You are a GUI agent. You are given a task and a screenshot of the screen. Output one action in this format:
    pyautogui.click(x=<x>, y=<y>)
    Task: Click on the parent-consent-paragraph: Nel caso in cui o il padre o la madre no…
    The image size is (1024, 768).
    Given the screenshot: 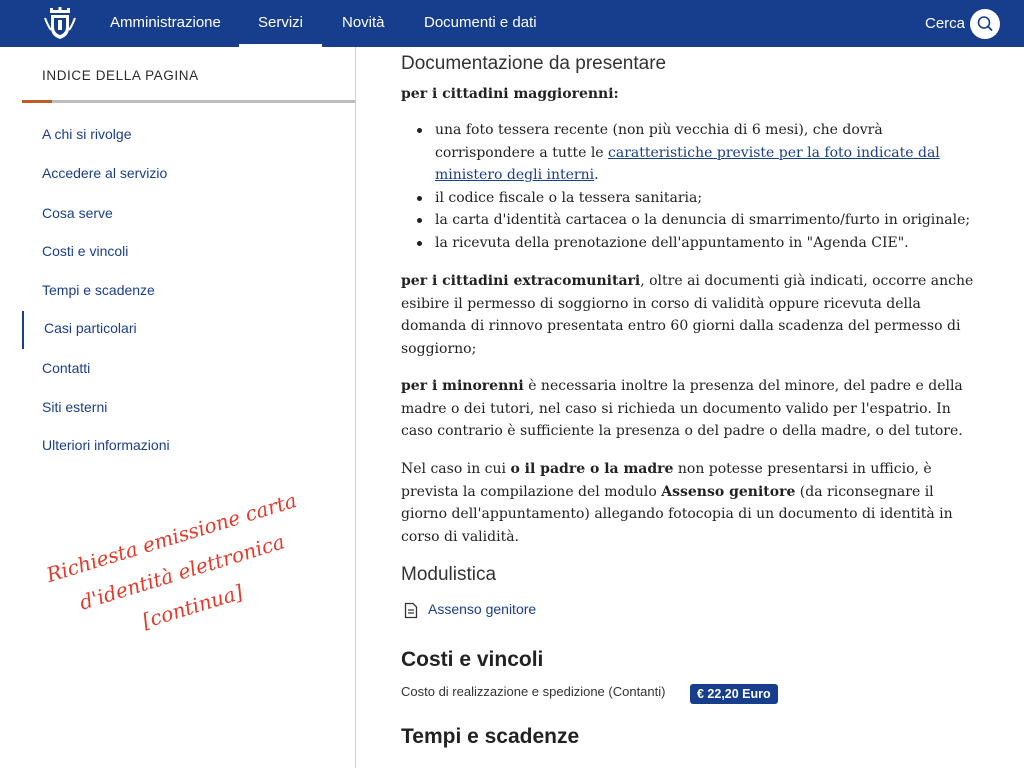 What is the action you would take?
    pyautogui.click(x=691, y=503)
    